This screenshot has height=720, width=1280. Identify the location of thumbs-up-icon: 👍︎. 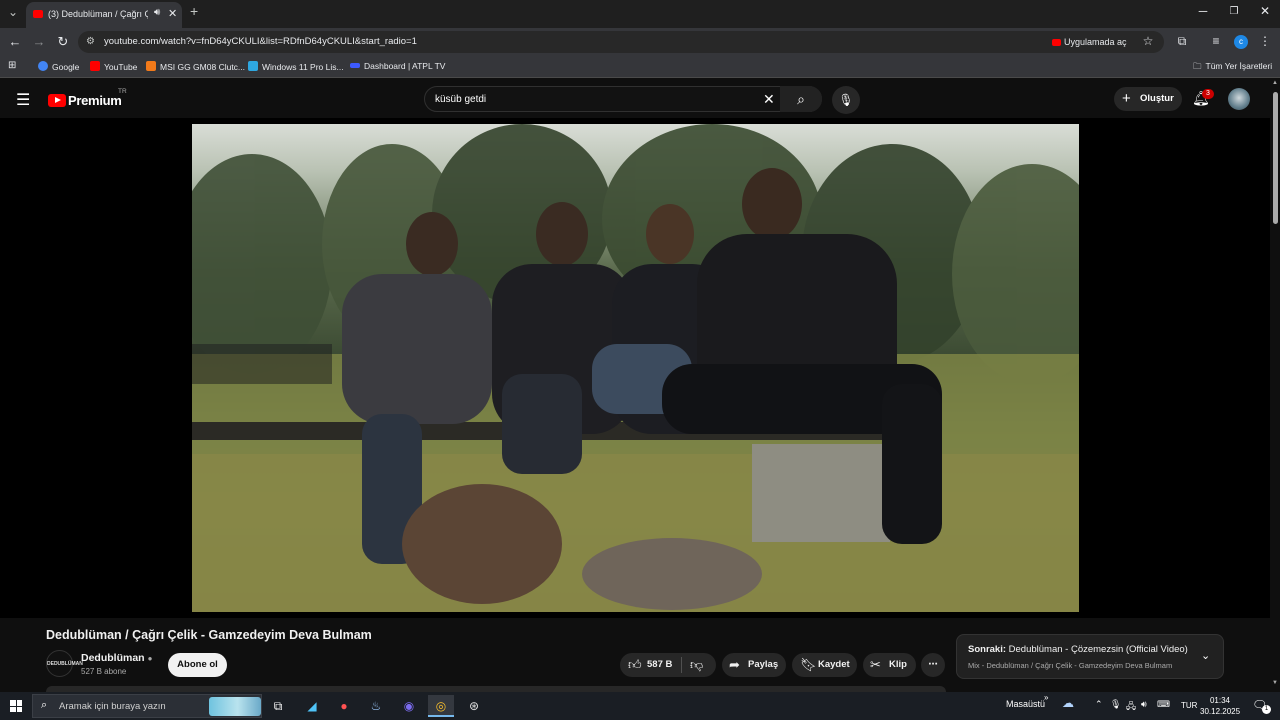
(635, 665).